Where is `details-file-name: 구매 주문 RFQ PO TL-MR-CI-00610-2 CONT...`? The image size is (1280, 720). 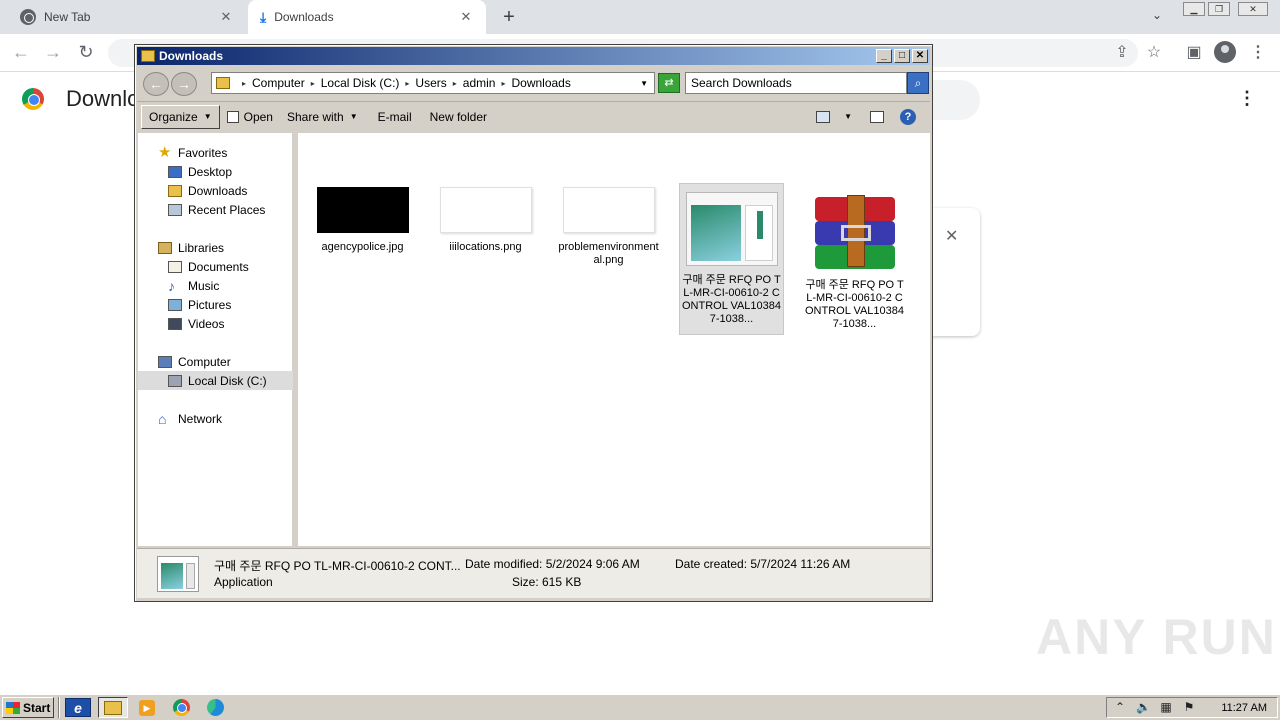 details-file-name: 구매 주문 RFQ PO TL-MR-CI-00610-2 CONT... is located at coordinates (337, 566).